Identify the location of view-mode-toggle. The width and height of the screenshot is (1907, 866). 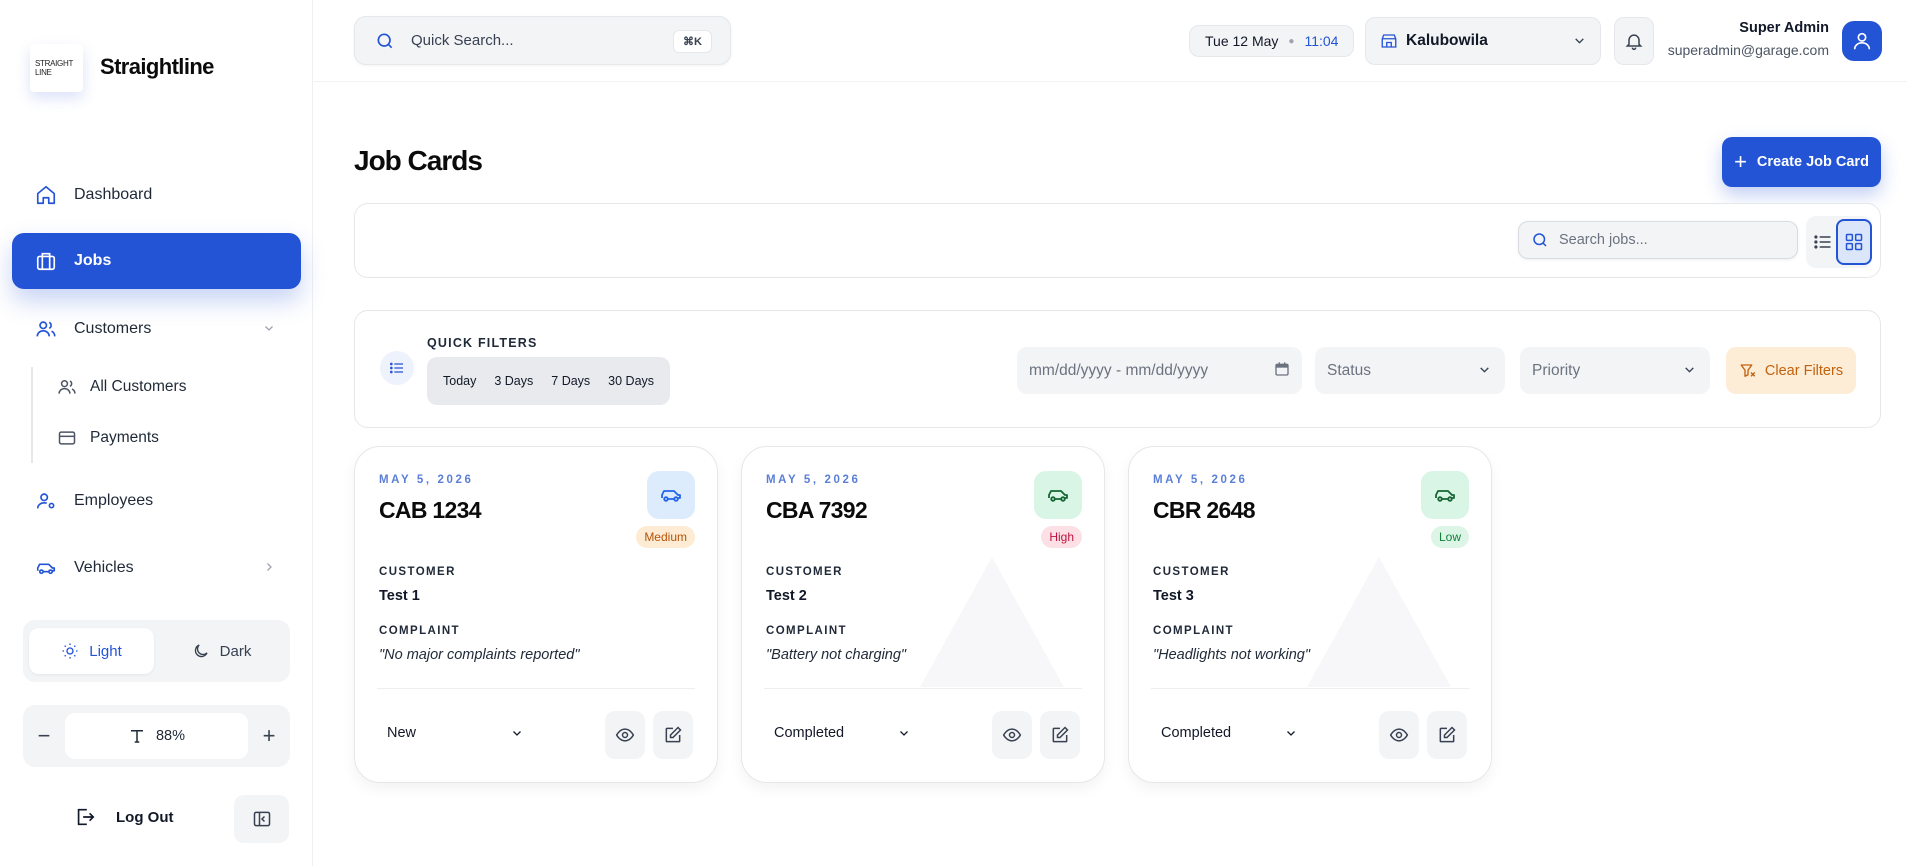
(1839, 242).